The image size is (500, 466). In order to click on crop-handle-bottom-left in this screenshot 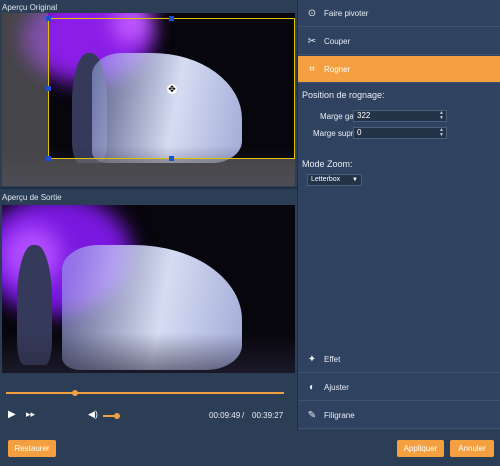, I will do `click(48, 158)`.